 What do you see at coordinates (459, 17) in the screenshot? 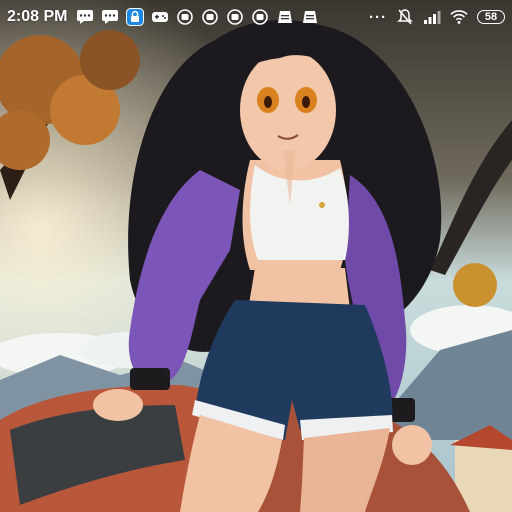
I see `wifi-icon` at bounding box center [459, 17].